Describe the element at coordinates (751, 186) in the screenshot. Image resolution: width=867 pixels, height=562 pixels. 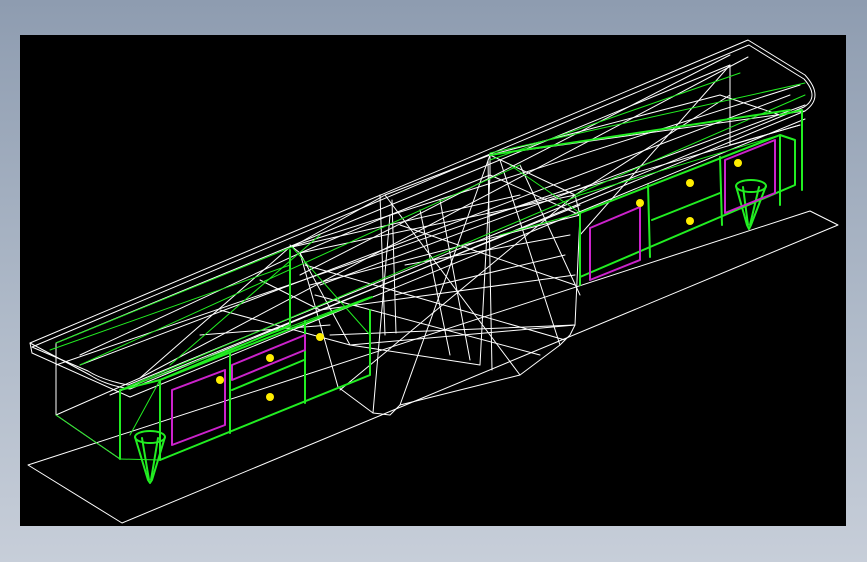
I see `leg-right-top` at that location.